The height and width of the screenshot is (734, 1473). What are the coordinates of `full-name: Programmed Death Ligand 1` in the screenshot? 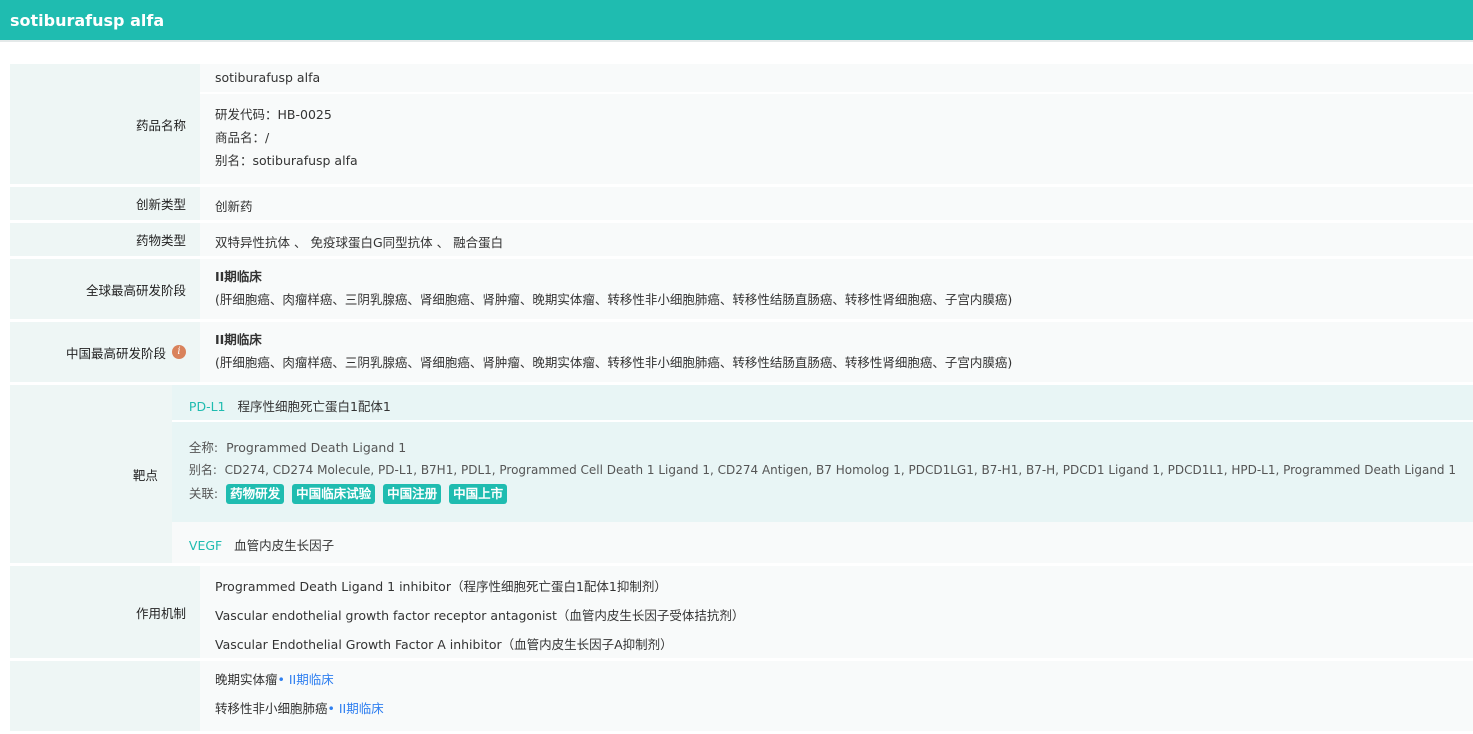 It's located at (316, 447).